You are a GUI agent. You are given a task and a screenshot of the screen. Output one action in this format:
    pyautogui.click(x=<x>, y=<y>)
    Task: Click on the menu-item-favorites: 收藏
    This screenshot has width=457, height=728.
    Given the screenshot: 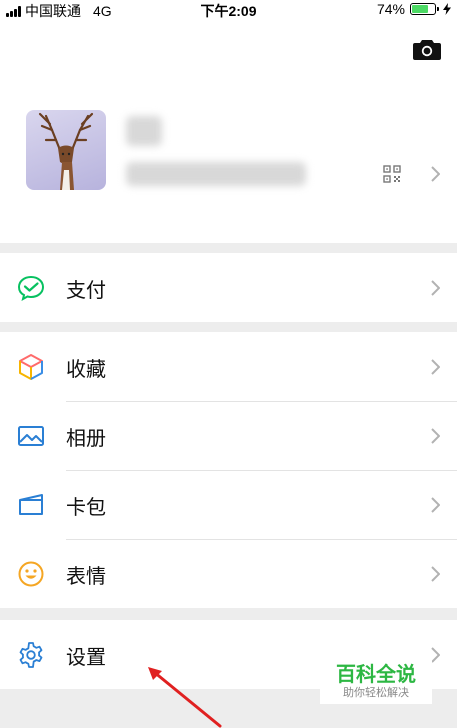 What is the action you would take?
    pyautogui.click(x=228, y=366)
    